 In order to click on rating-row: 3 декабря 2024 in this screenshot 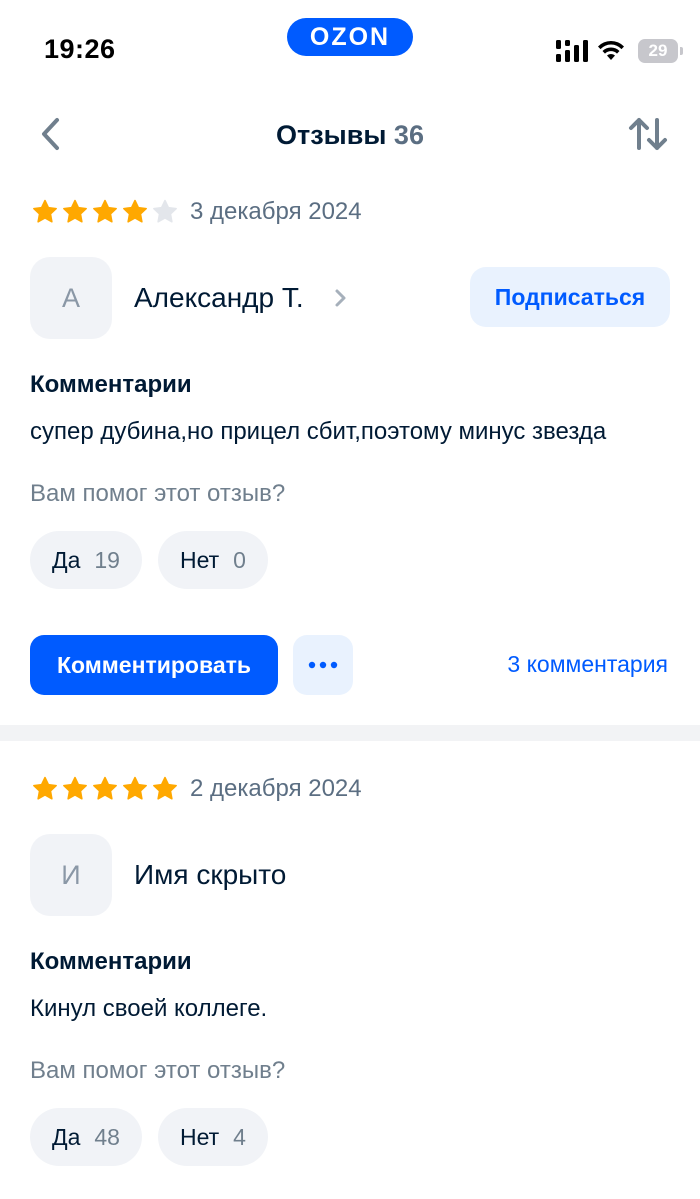, I will do `click(197, 212)`.